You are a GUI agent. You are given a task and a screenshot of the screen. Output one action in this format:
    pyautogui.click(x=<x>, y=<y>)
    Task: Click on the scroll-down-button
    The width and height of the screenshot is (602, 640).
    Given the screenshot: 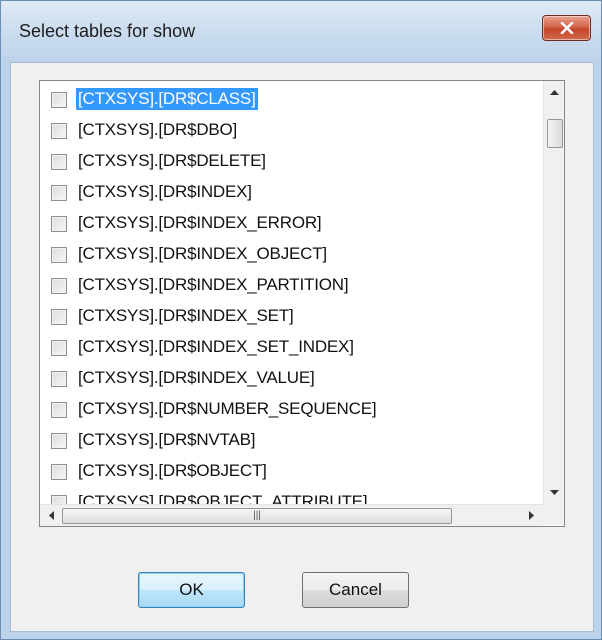 What is the action you would take?
    pyautogui.click(x=554, y=493)
    